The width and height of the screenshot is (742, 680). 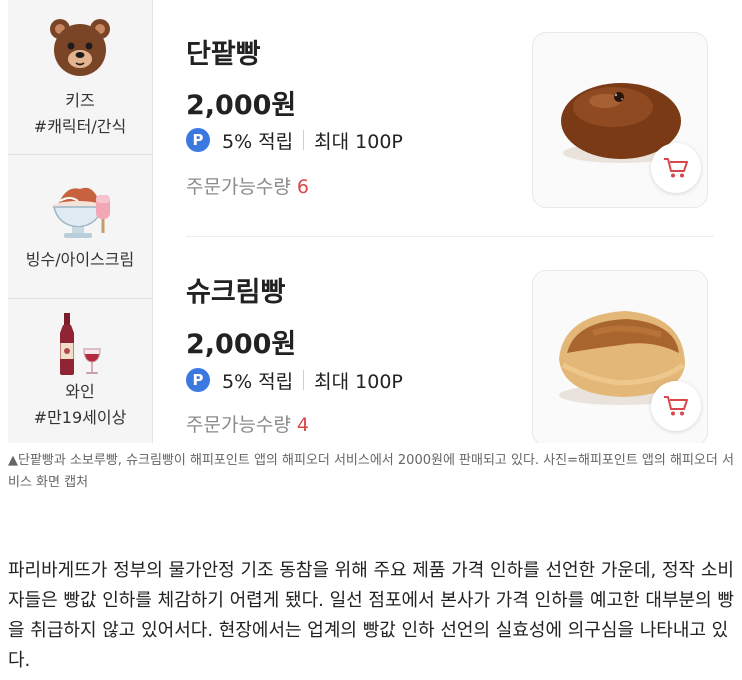 What do you see at coordinates (450, 236) in the screenshot?
I see `list-divider` at bounding box center [450, 236].